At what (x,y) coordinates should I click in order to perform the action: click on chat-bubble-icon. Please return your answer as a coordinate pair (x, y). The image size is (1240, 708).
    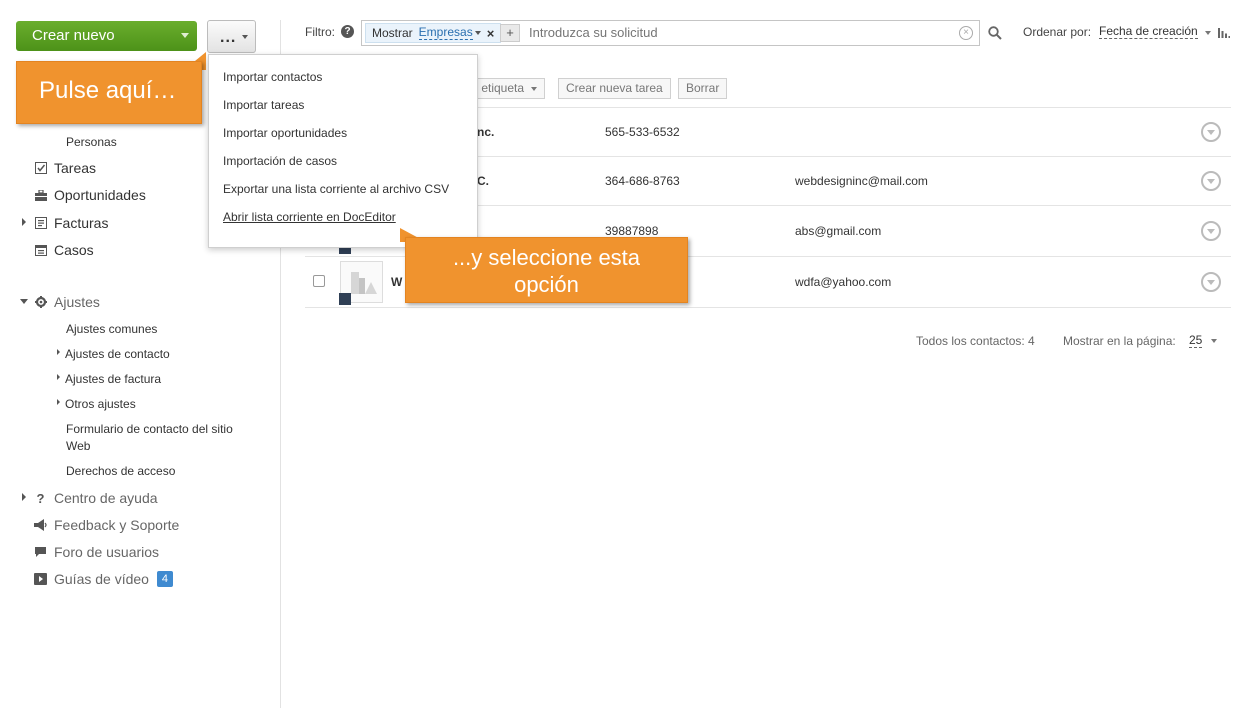
    Looking at the image, I should click on (40, 552).